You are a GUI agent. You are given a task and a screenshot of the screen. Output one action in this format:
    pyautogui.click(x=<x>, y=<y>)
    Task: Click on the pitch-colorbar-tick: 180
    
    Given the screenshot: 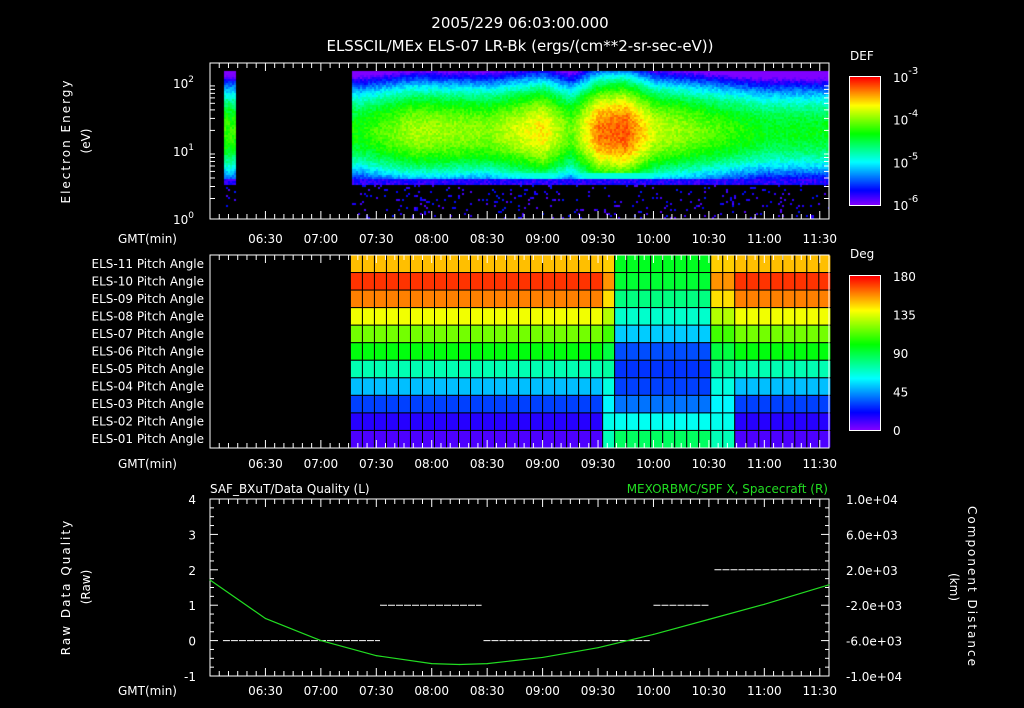 What is the action you would take?
    pyautogui.click(x=904, y=277)
    